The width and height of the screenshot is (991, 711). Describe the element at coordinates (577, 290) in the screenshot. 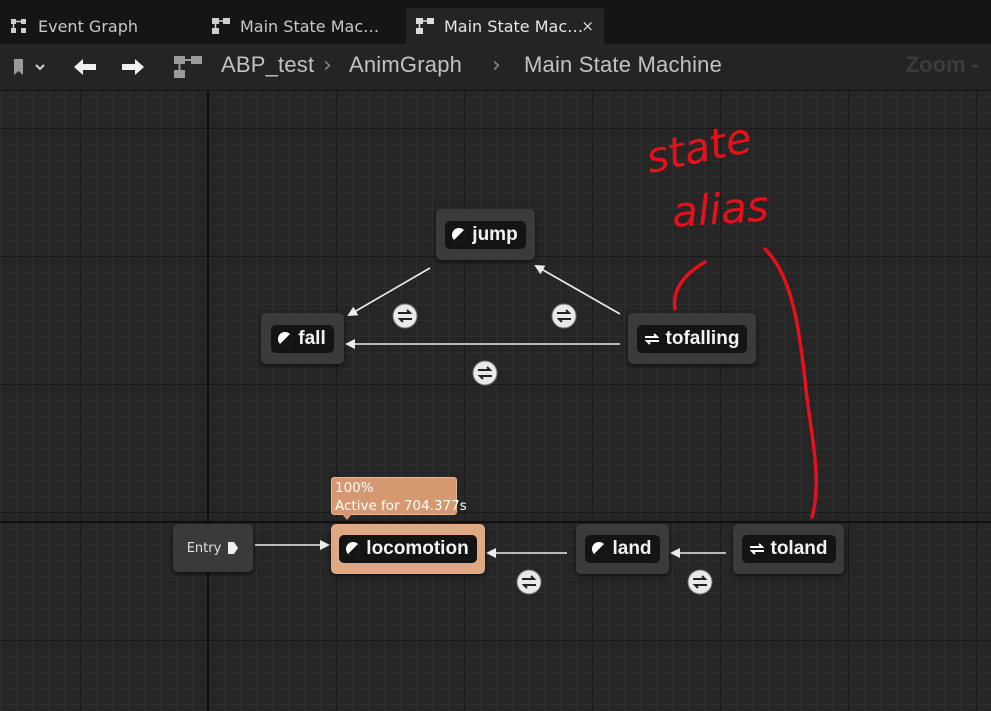

I see `transition-wire-tofalling-jump` at that location.